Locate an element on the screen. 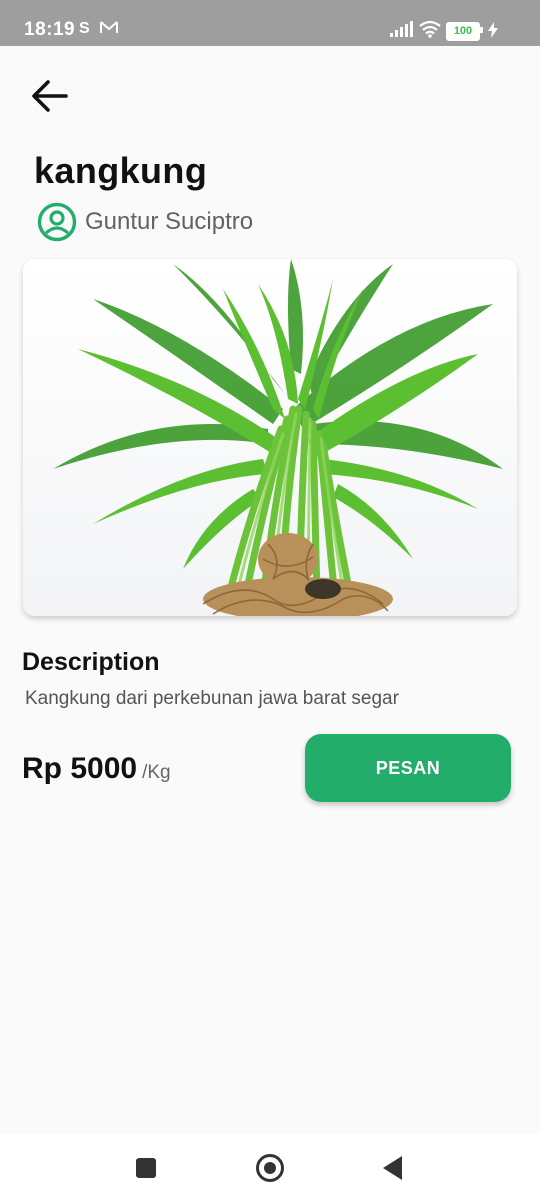 The image size is (540, 1200). price-row: Rp 5000 /Kg is located at coordinates (96, 769).